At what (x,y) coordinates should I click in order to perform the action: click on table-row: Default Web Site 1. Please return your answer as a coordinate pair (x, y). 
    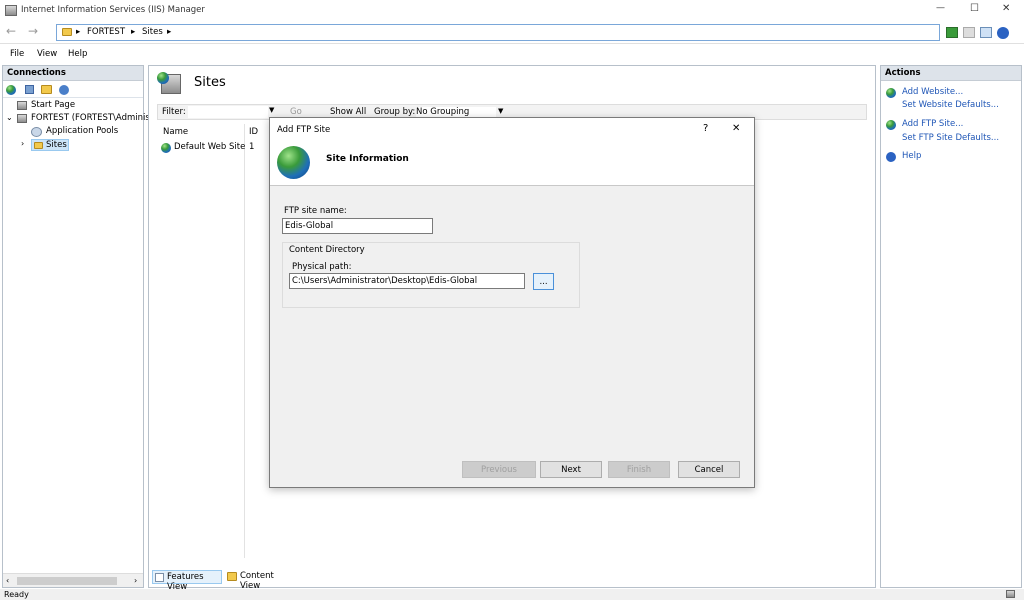
    Looking at the image, I should click on (217, 148).